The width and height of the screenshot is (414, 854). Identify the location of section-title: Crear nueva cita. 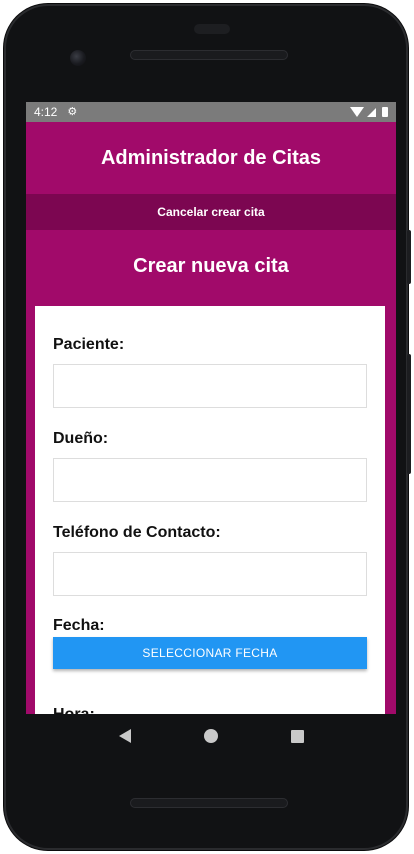
(211, 265).